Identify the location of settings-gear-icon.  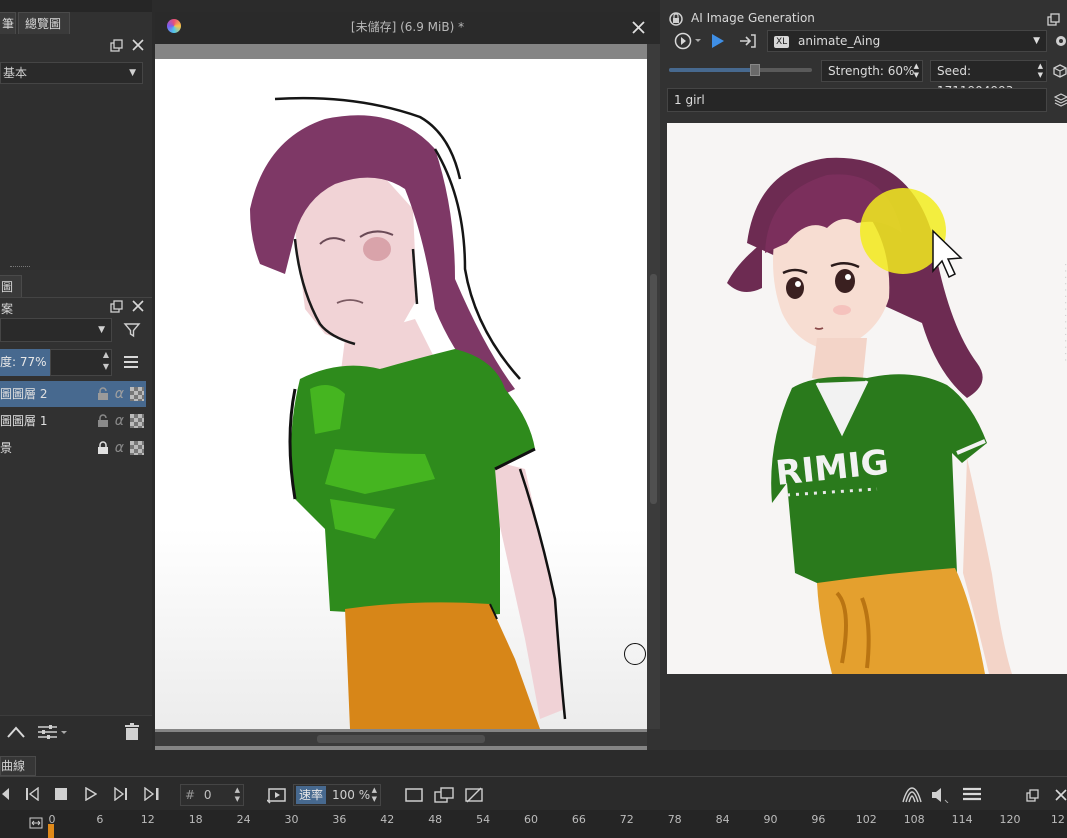
(1060, 41).